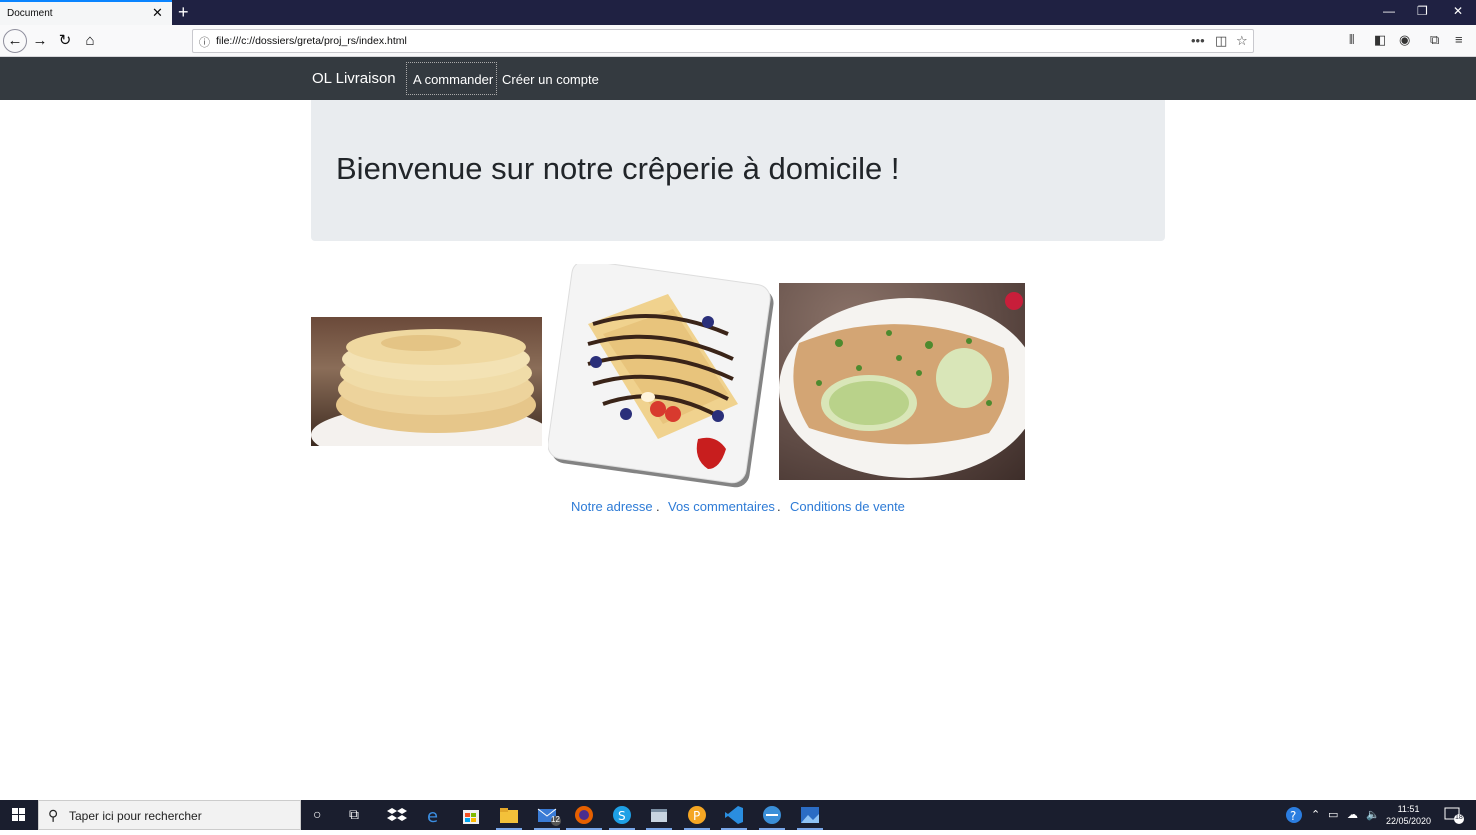 This screenshot has height=835, width=1476. What do you see at coordinates (397, 815) in the screenshot?
I see `dropbox-icon` at bounding box center [397, 815].